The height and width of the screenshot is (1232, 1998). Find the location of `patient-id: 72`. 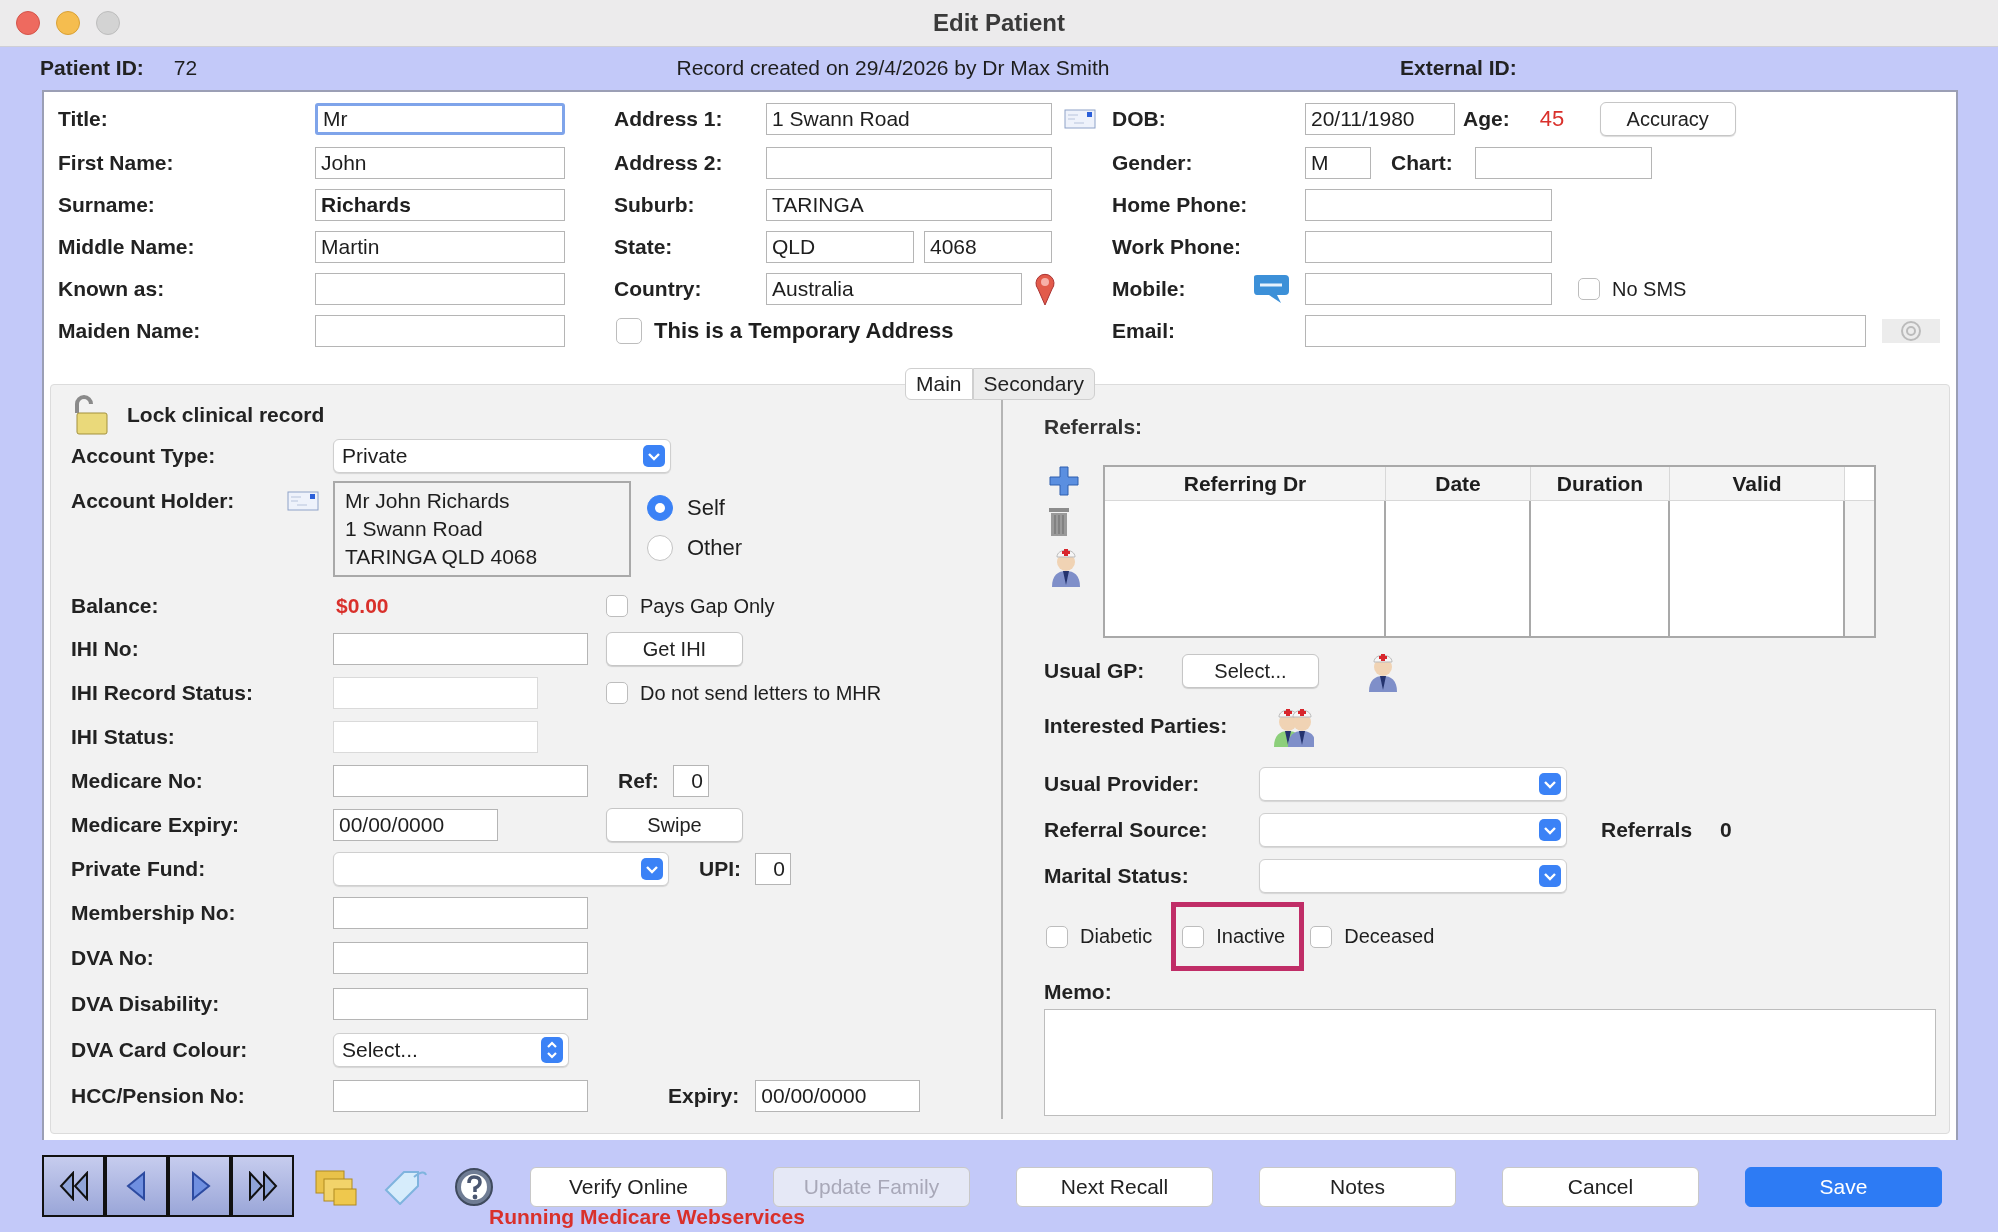

patient-id: 72 is located at coordinates (185, 68).